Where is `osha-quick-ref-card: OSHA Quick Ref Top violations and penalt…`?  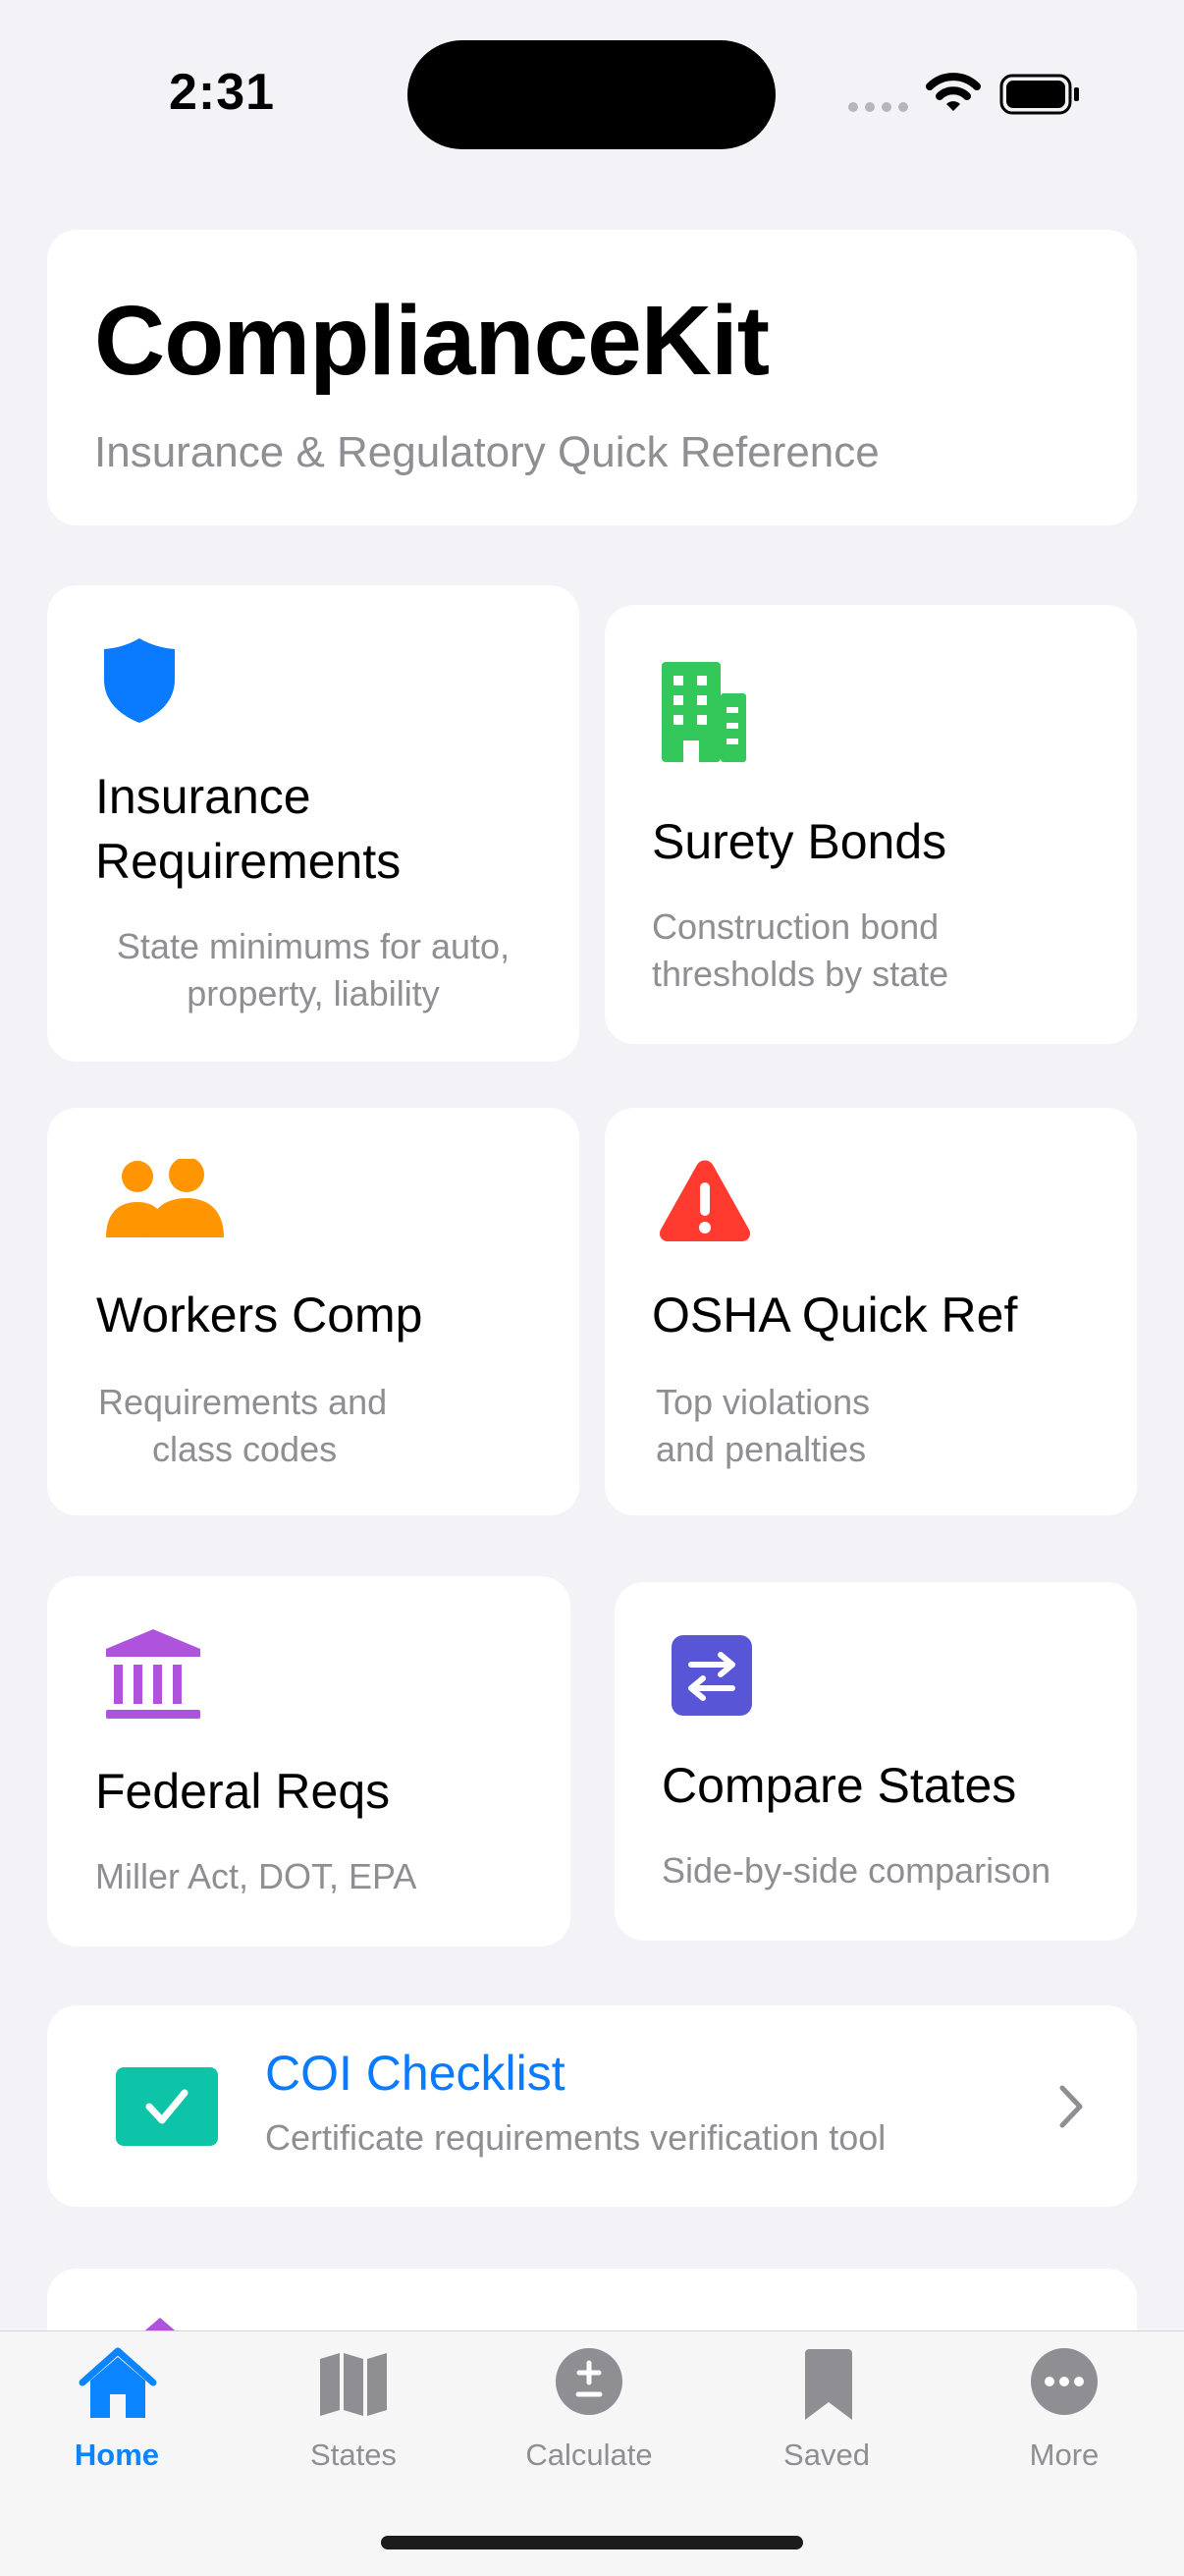 osha-quick-ref-card: OSHA Quick Ref Top violations and penalt… is located at coordinates (871, 1312).